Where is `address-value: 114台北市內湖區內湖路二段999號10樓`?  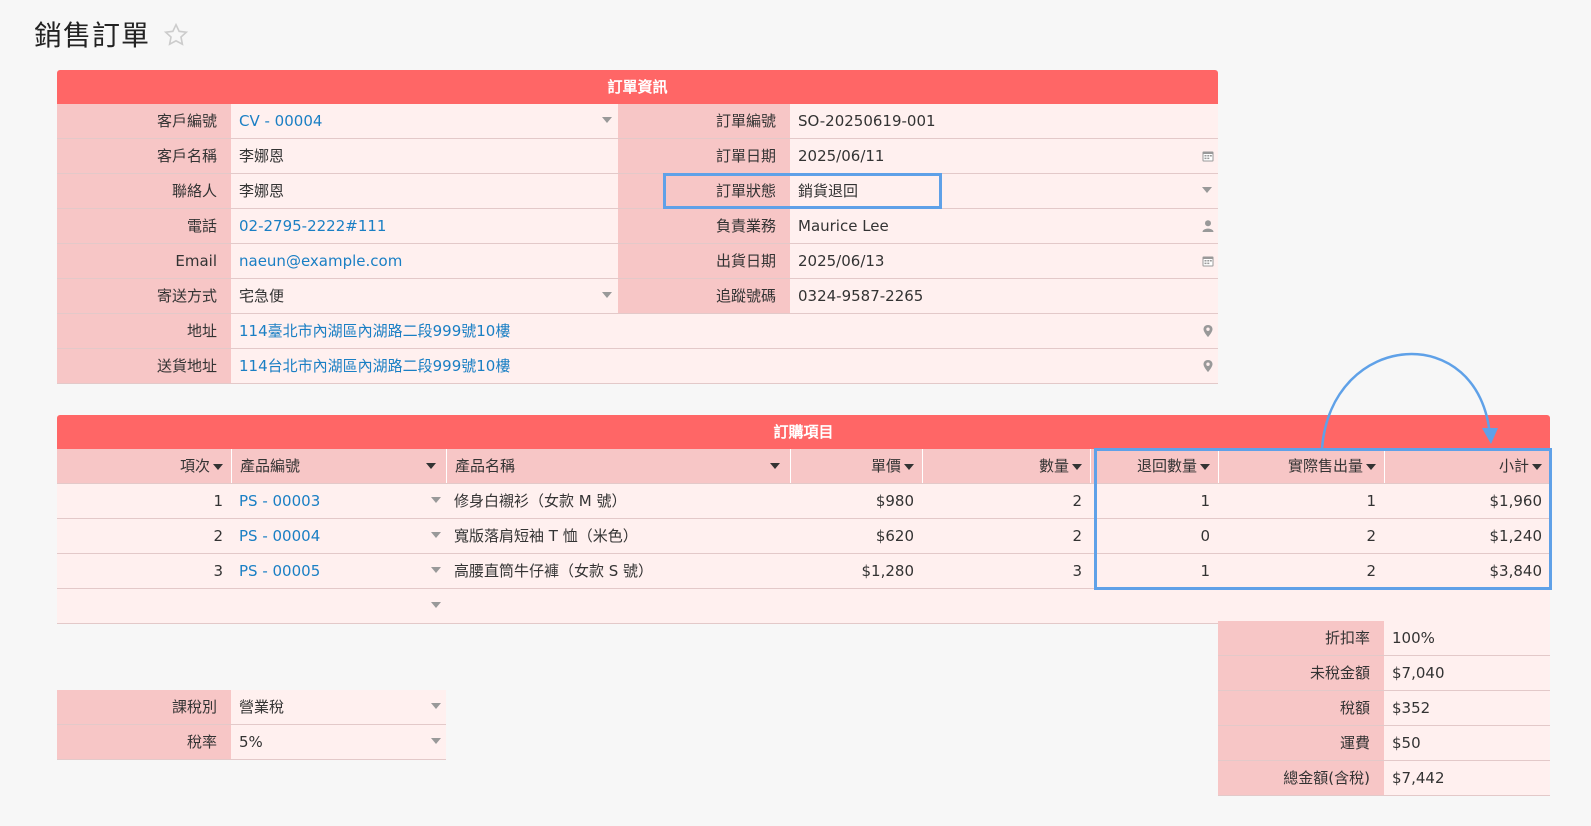 address-value: 114台北市內湖區內湖路二段999號10樓 is located at coordinates (724, 366).